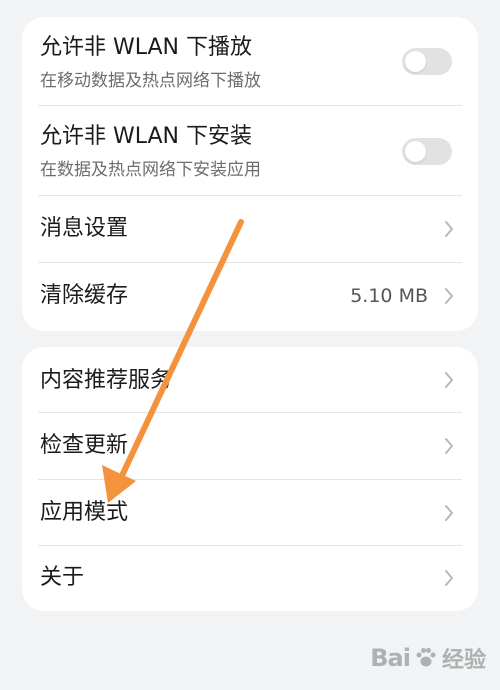  I want to click on watermark-text-right: 经验, so click(463, 660).